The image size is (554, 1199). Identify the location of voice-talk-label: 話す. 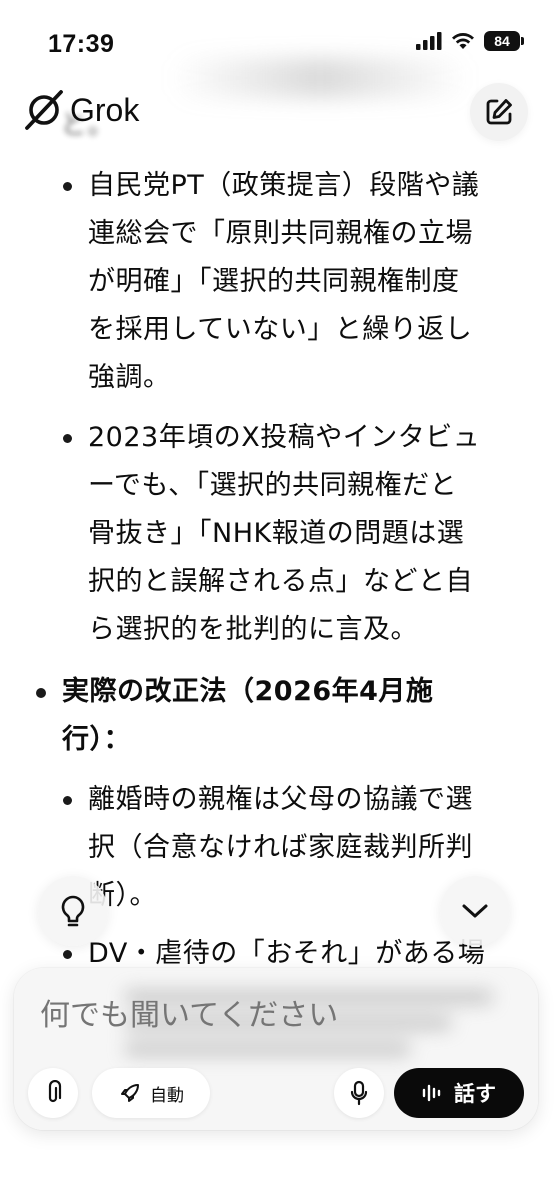
(475, 1094).